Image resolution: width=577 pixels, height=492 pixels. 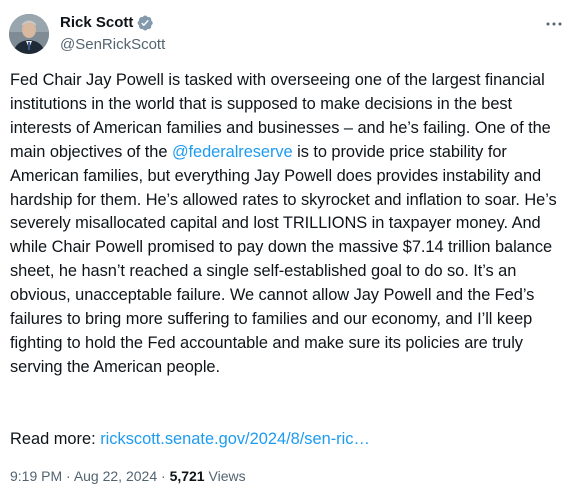 I want to click on author-info: Rick Scott @SenRickScott, so click(x=112, y=33).